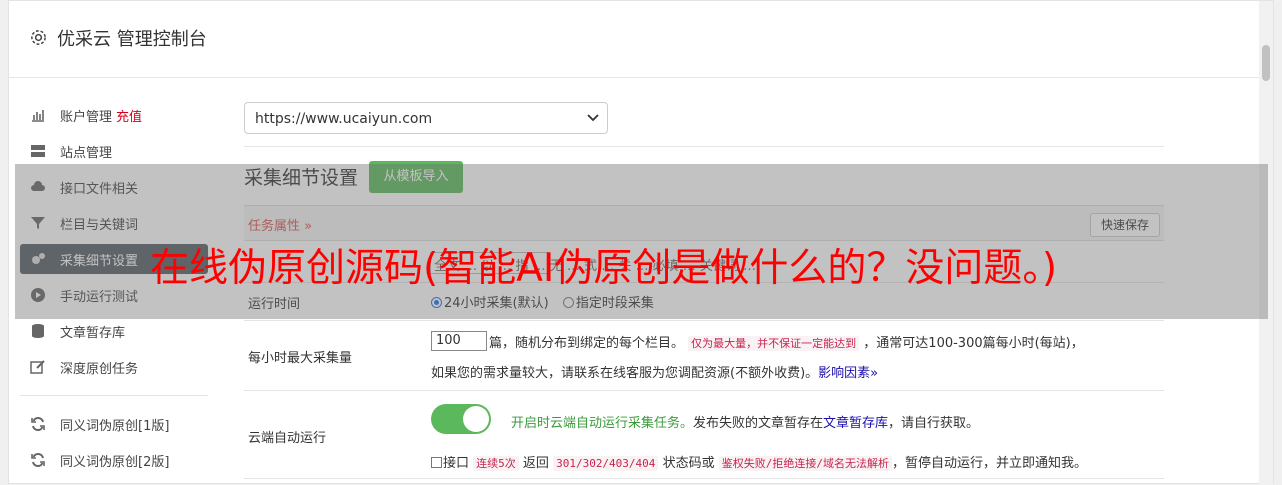  What do you see at coordinates (93, 333) in the screenshot?
I see `sidebar-item-label: 文章暂存库` at bounding box center [93, 333].